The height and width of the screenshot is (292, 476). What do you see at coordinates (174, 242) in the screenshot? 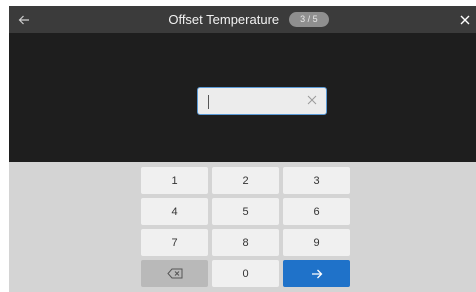
I see `key-7: 7` at bounding box center [174, 242].